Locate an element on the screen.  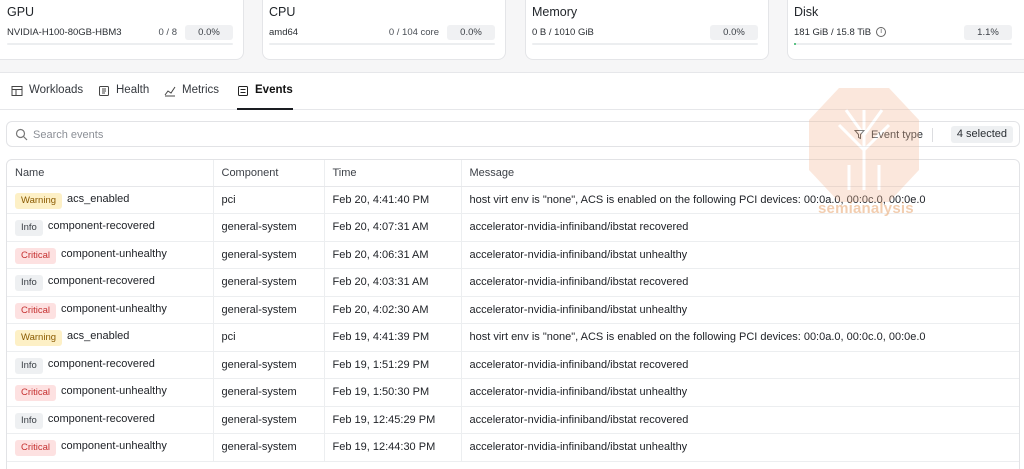
column-header-time: Time is located at coordinates (393, 173).